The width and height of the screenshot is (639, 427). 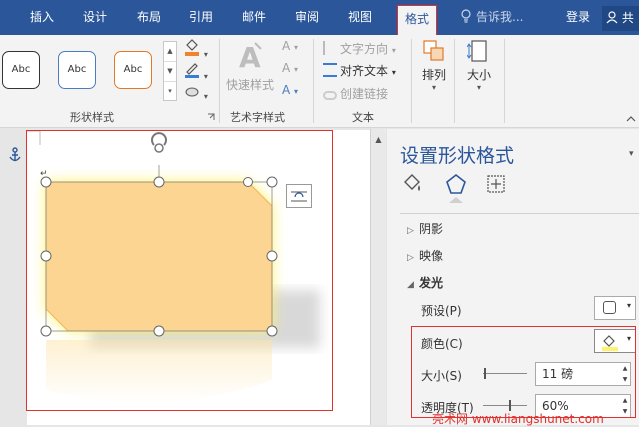 I want to click on paint-bucket-icon, so click(x=192, y=47).